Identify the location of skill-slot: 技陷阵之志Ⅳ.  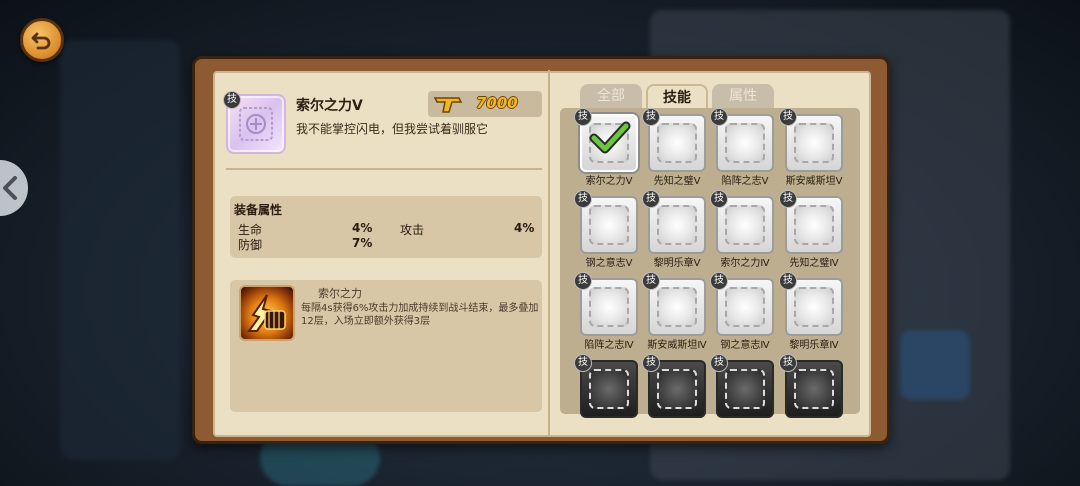
(606, 311).